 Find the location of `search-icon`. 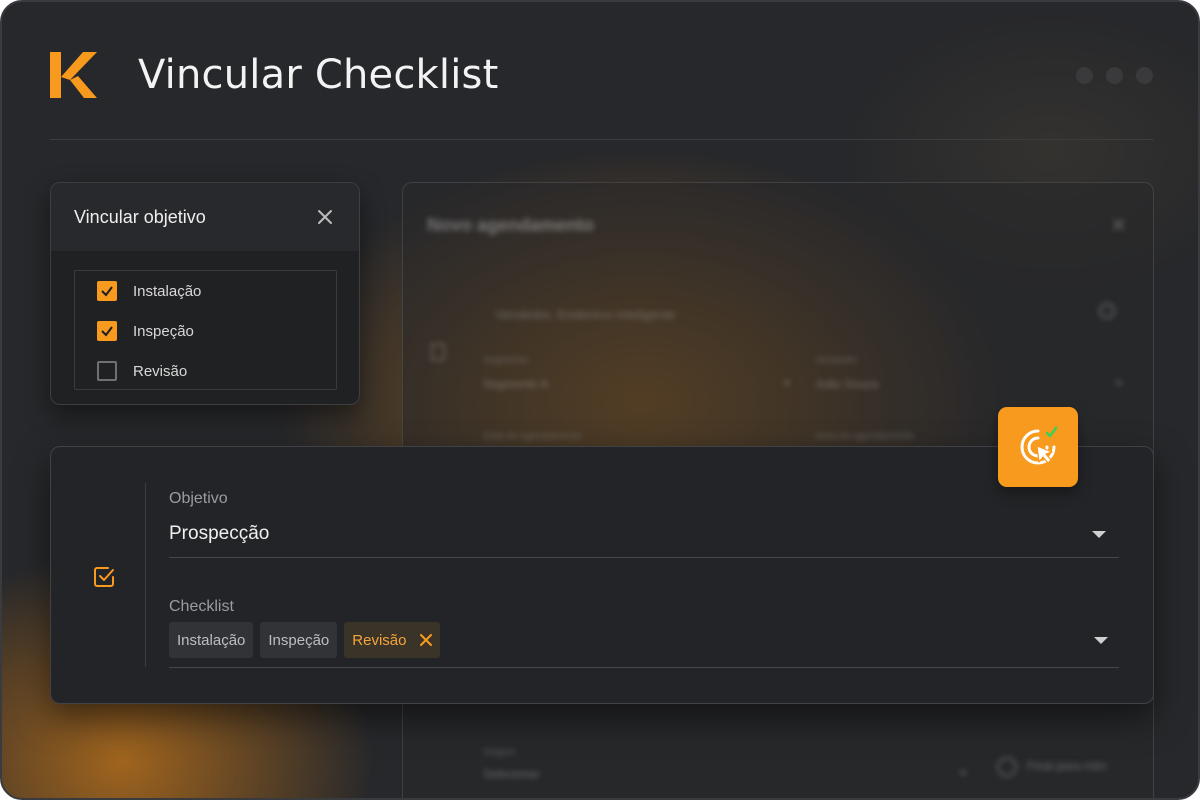

search-icon is located at coordinates (1107, 311).